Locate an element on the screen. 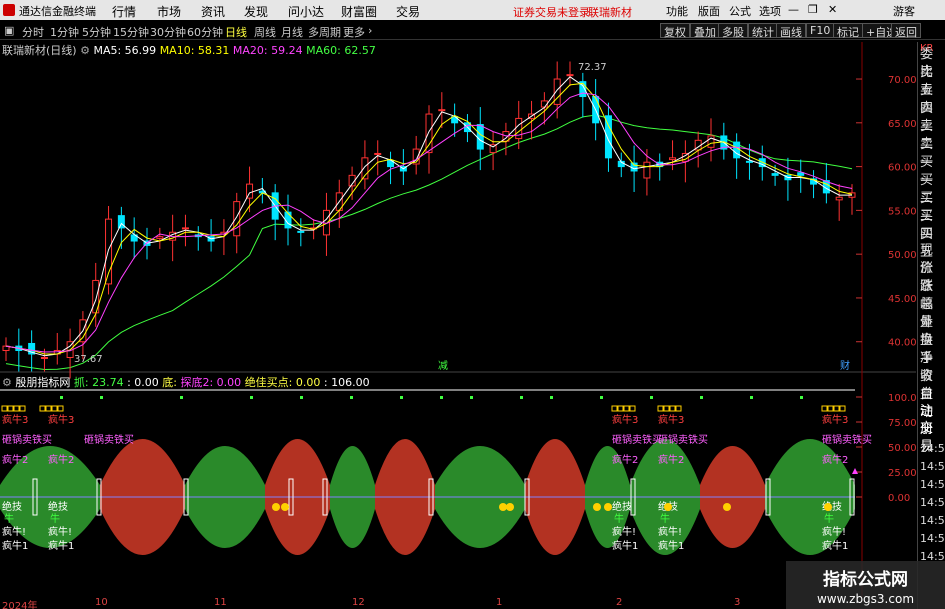  signal-jueji: 绝技 is located at coordinates (58, 506).